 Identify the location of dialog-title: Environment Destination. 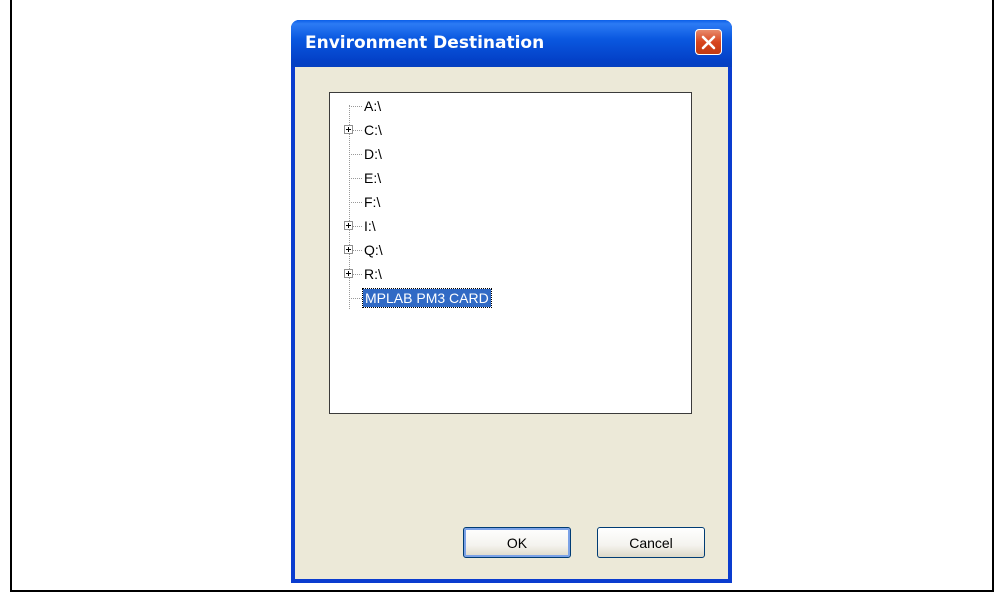
(425, 43).